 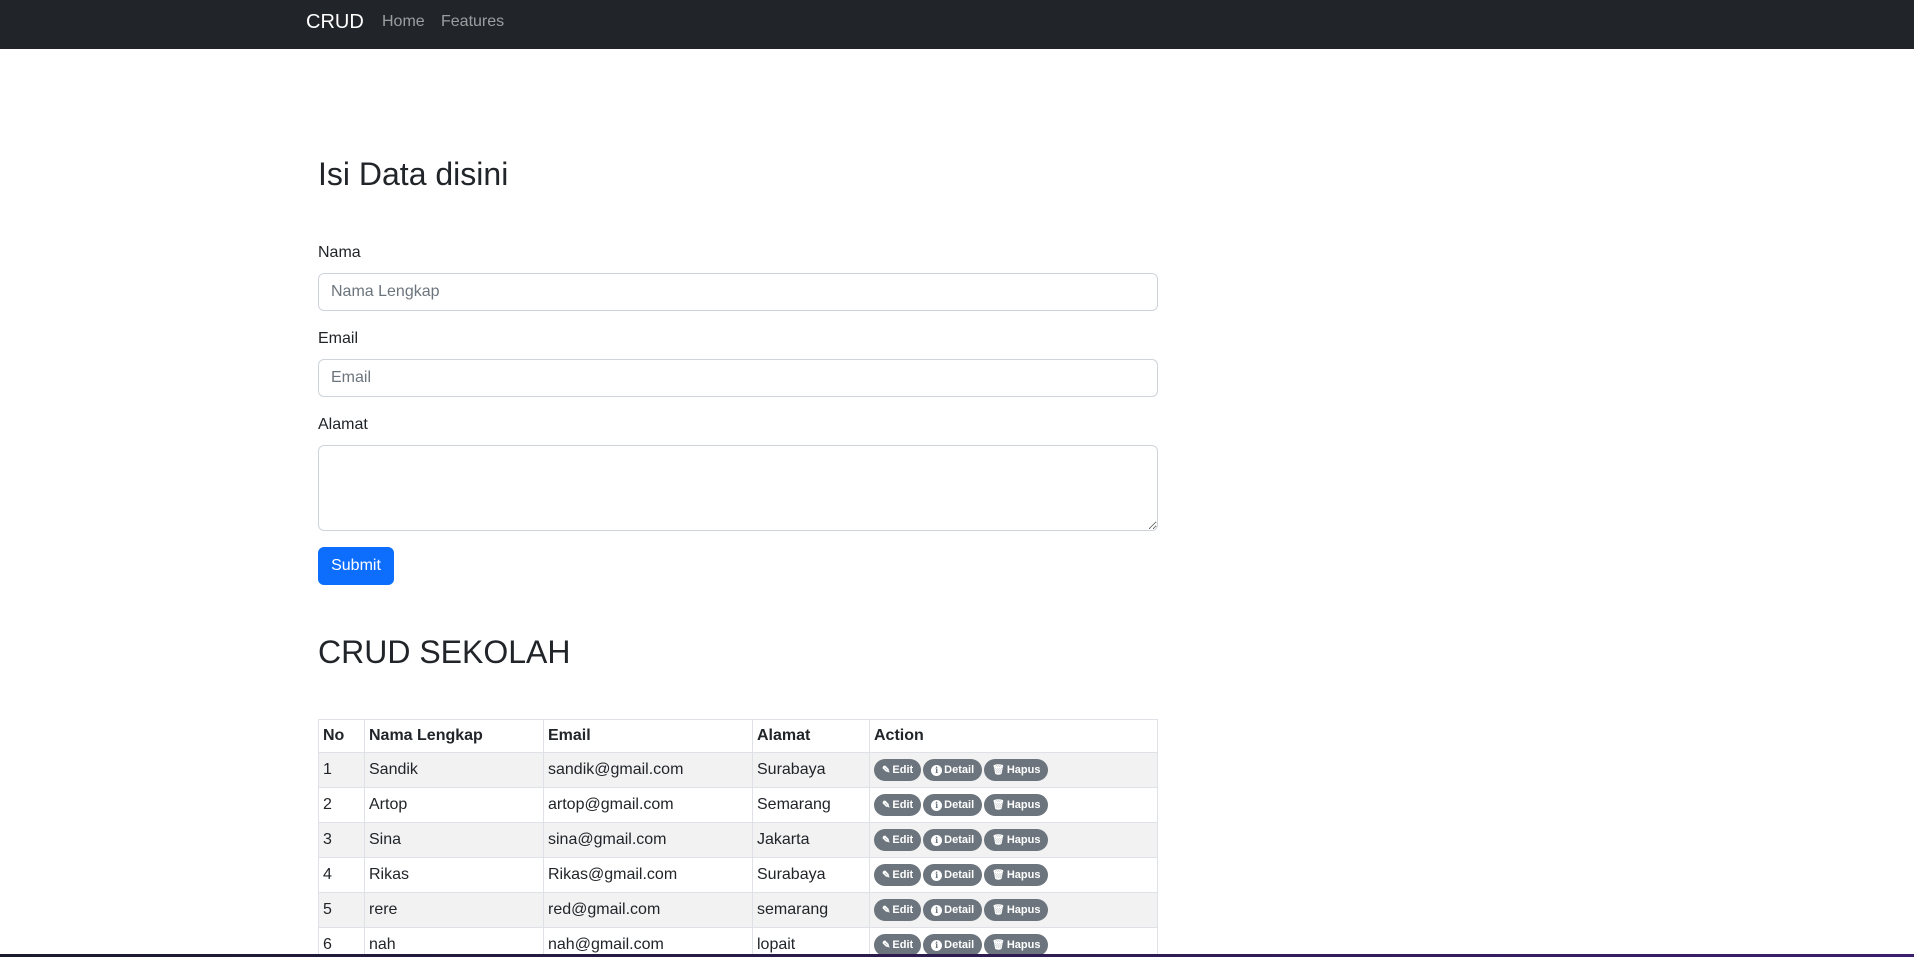 What do you see at coordinates (341, 840) in the screenshot?
I see `cell-no: 3` at bounding box center [341, 840].